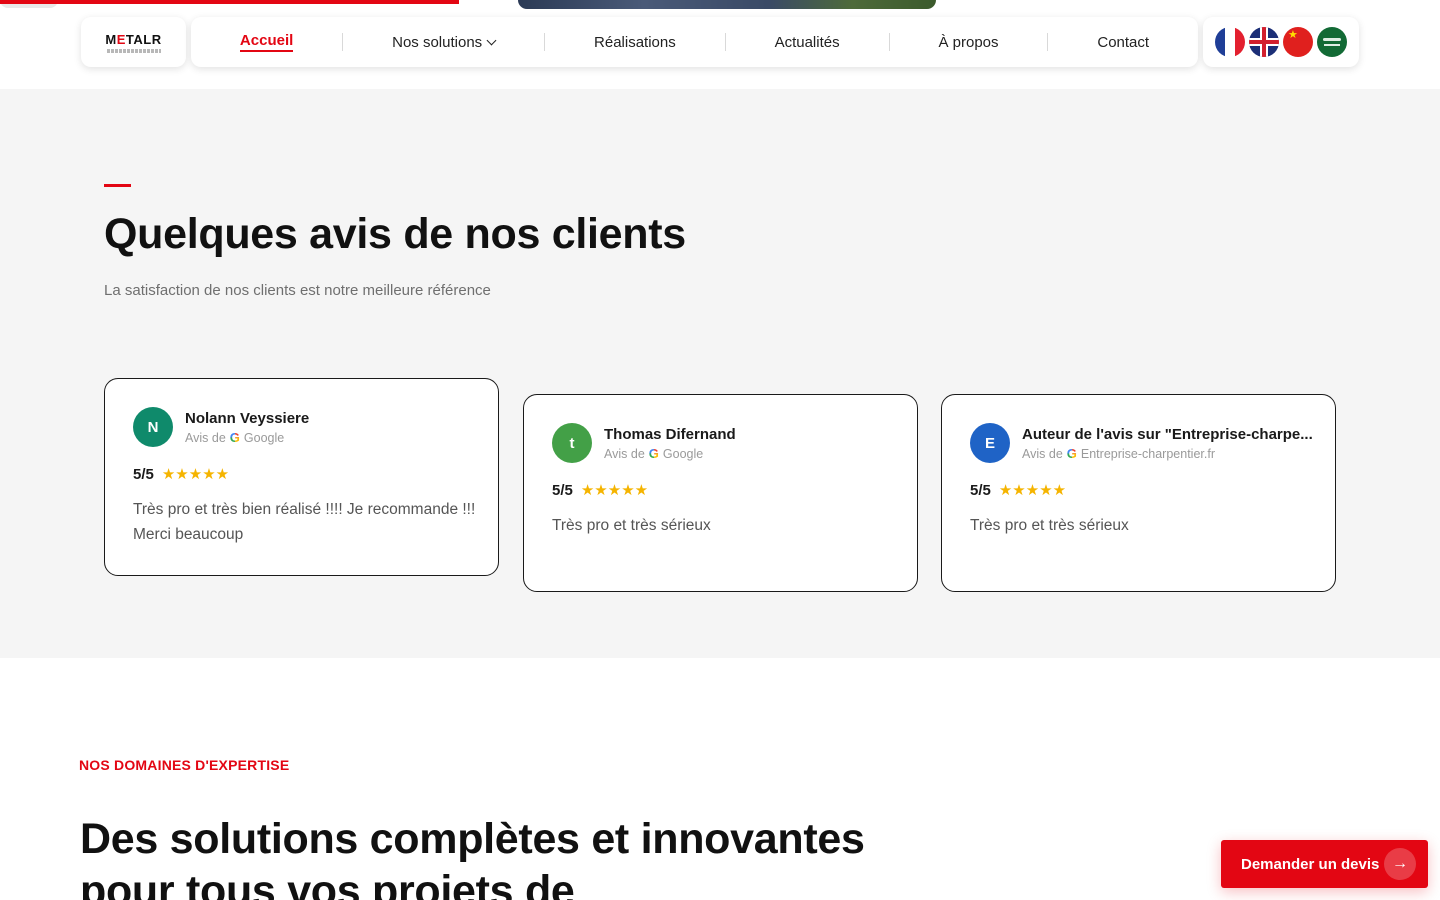 Image resolution: width=1440 pixels, height=900 pixels. What do you see at coordinates (491, 40) in the screenshot?
I see `chevron-down-icon` at bounding box center [491, 40].